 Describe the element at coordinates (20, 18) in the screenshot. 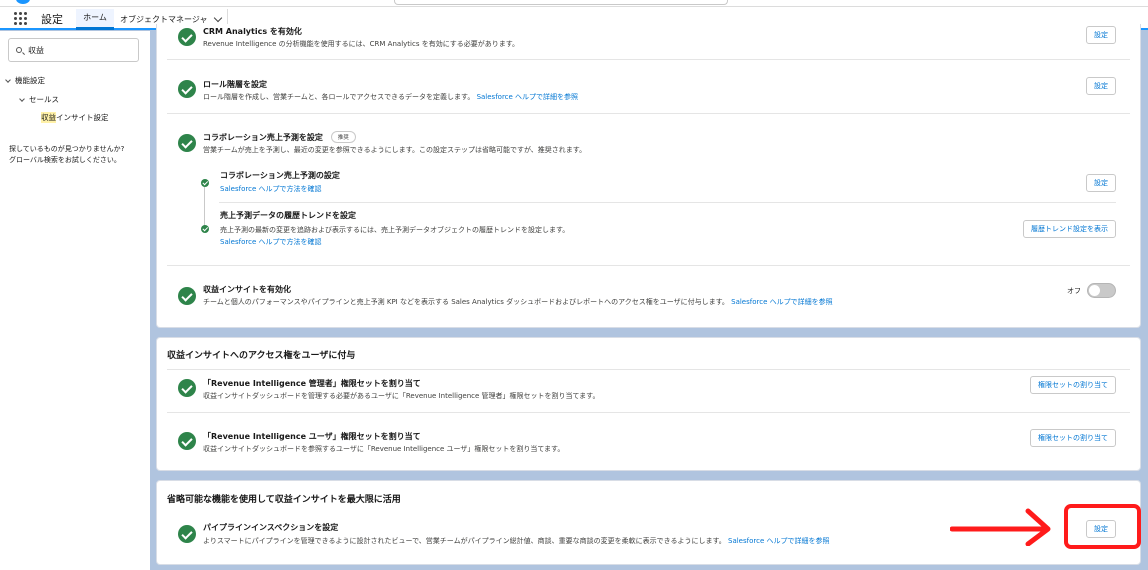

I see `app-launcher-icon` at that location.